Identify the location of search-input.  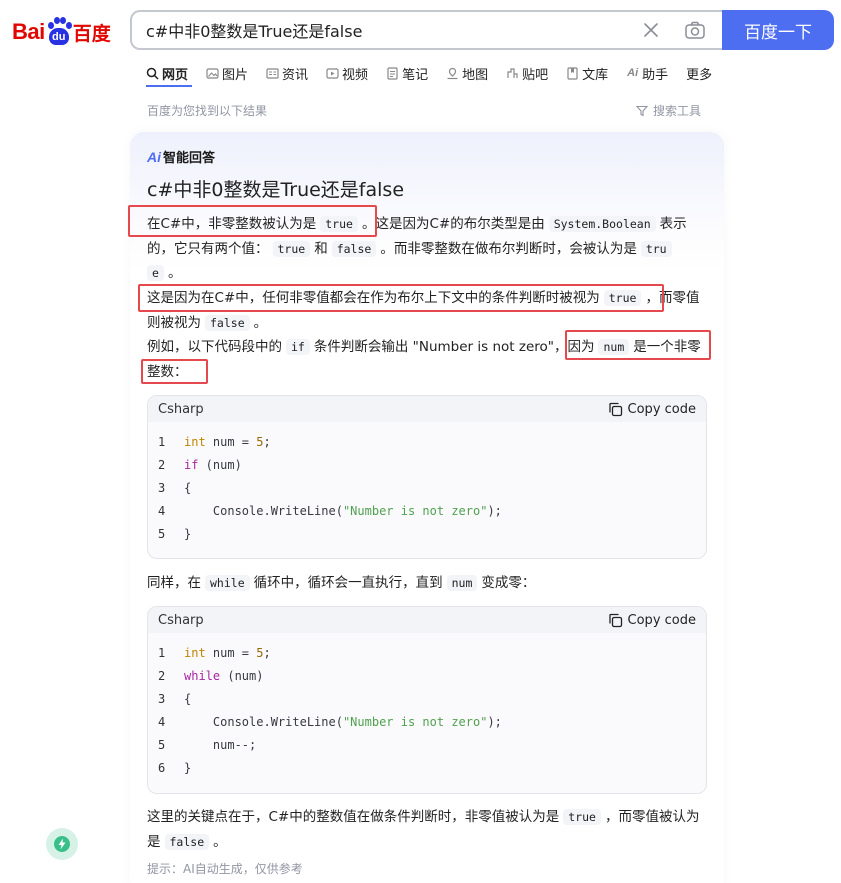
(386, 30).